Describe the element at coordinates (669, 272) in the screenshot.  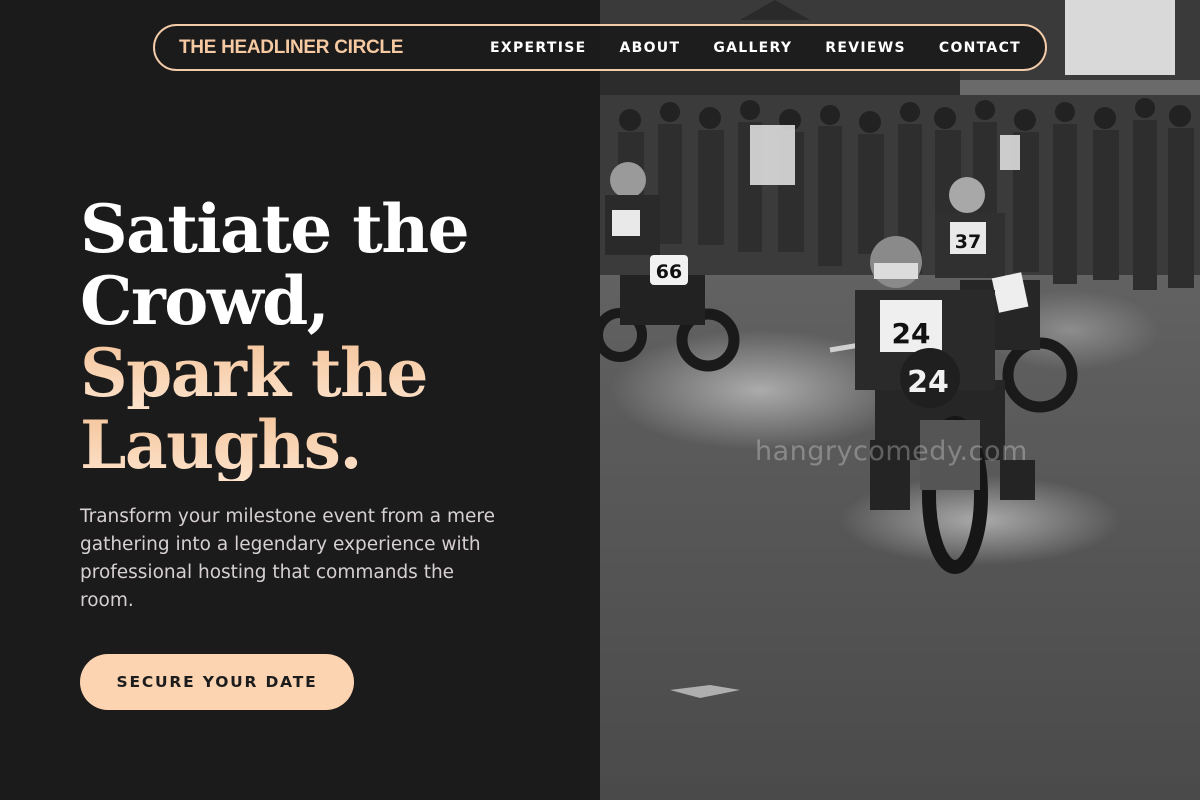
I see `bib-number-left: 66` at that location.